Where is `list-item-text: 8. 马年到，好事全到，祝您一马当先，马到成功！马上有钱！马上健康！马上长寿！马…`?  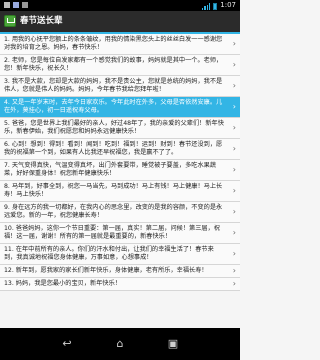
list-item-text: 8. 马年到，好事全到，祝您一马当先，马到成功！马上有钱！马上健康！马上长寿！马… is located at coordinates (113, 190).